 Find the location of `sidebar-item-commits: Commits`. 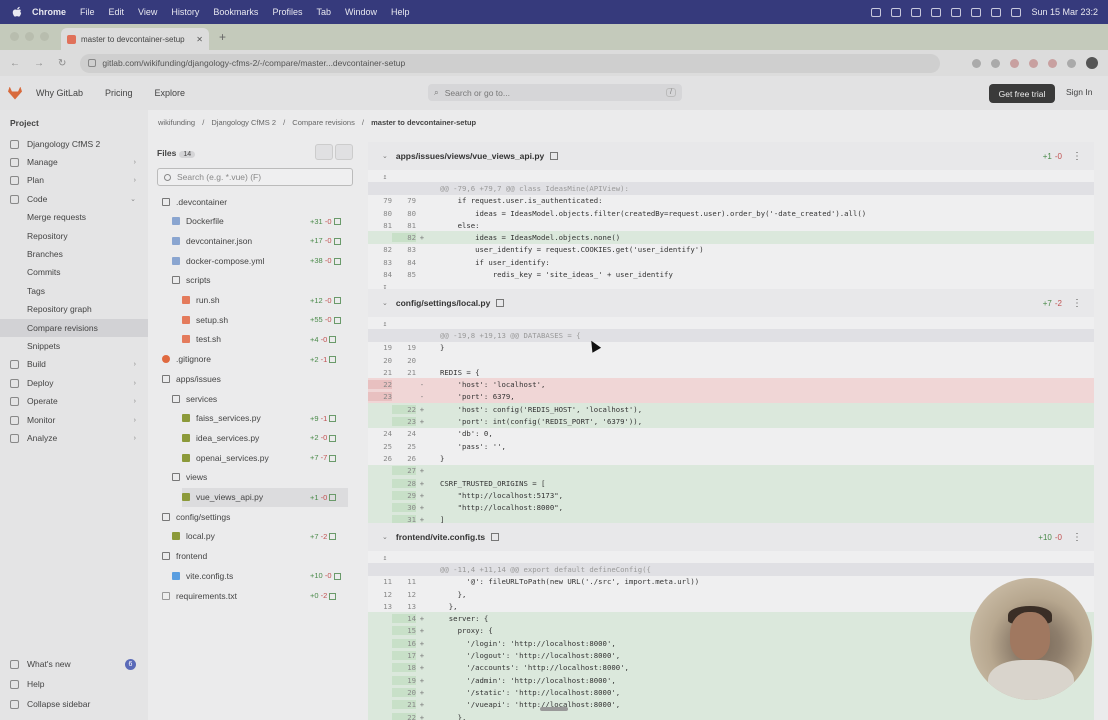

sidebar-item-commits: Commits is located at coordinates (74, 272).